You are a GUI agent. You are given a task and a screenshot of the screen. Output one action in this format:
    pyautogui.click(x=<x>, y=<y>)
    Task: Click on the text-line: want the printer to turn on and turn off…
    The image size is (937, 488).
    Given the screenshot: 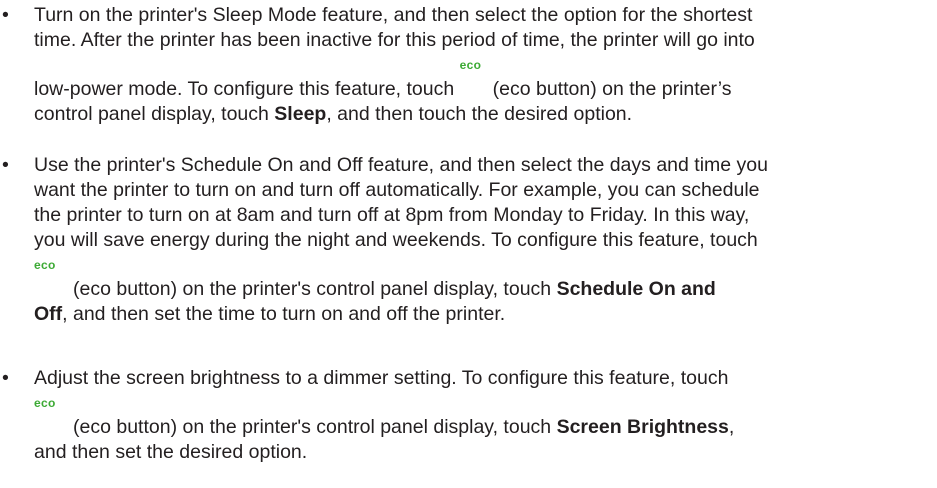 What is the action you would take?
    pyautogui.click(x=397, y=190)
    